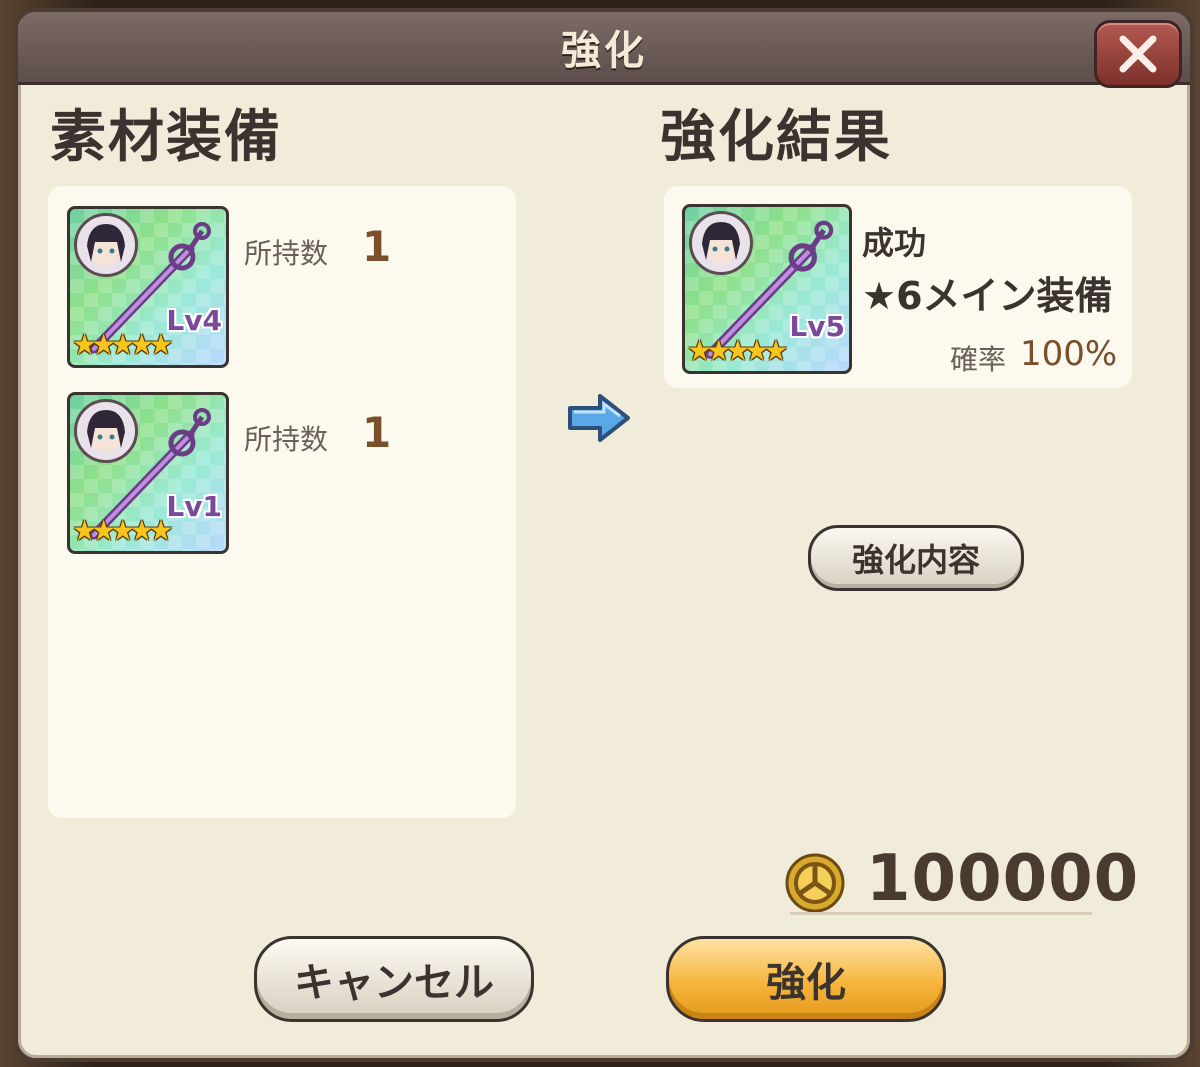 This screenshot has width=1200, height=1067. Describe the element at coordinates (941, 913) in the screenshot. I see `cost-underline` at that location.